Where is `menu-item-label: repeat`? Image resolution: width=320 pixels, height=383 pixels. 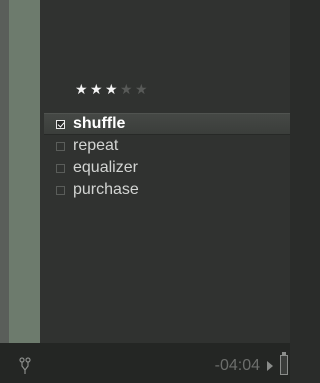
menu-item-label: repeat is located at coordinates (96, 145).